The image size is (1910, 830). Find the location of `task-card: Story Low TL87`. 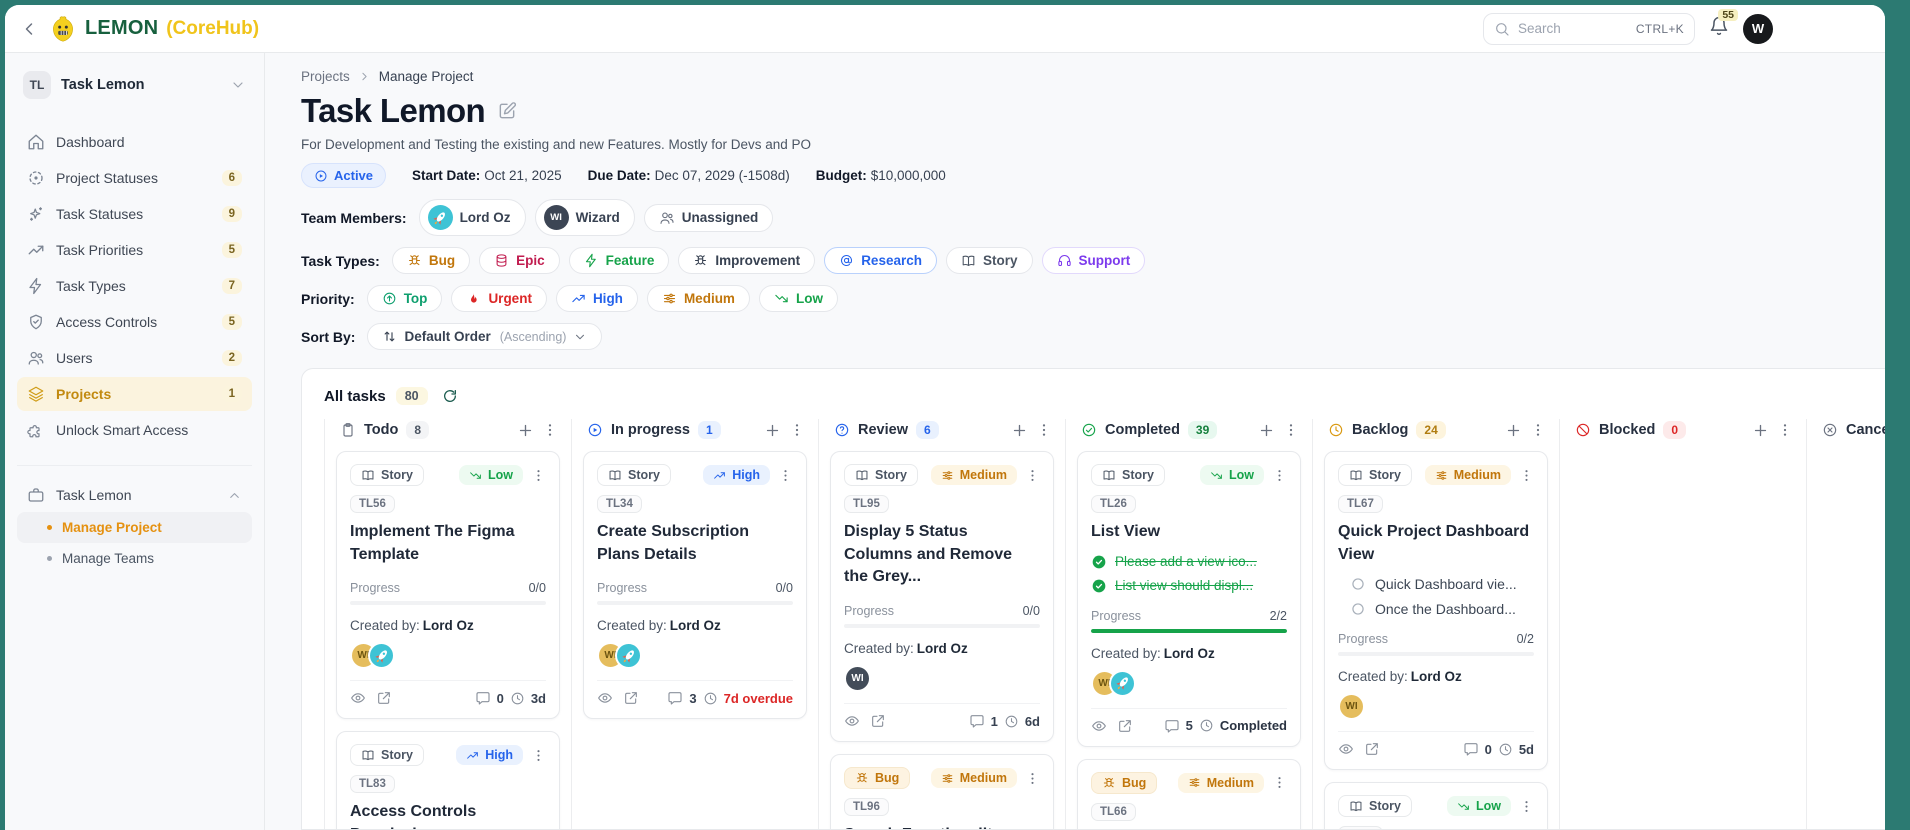

task-card: Story Low TL87 is located at coordinates (1436, 805).